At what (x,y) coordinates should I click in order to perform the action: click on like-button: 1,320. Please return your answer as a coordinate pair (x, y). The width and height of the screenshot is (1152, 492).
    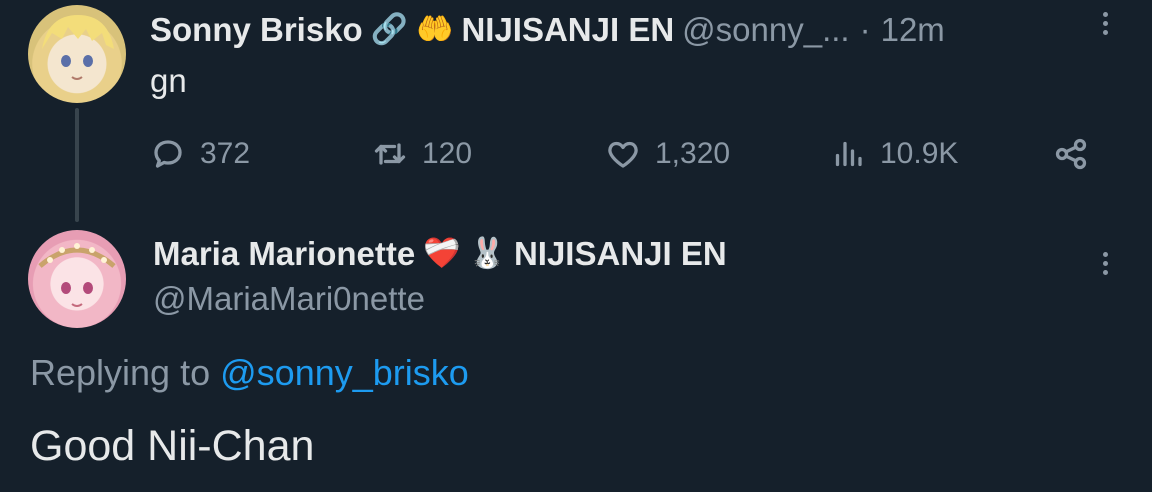
    Looking at the image, I should click on (667, 154).